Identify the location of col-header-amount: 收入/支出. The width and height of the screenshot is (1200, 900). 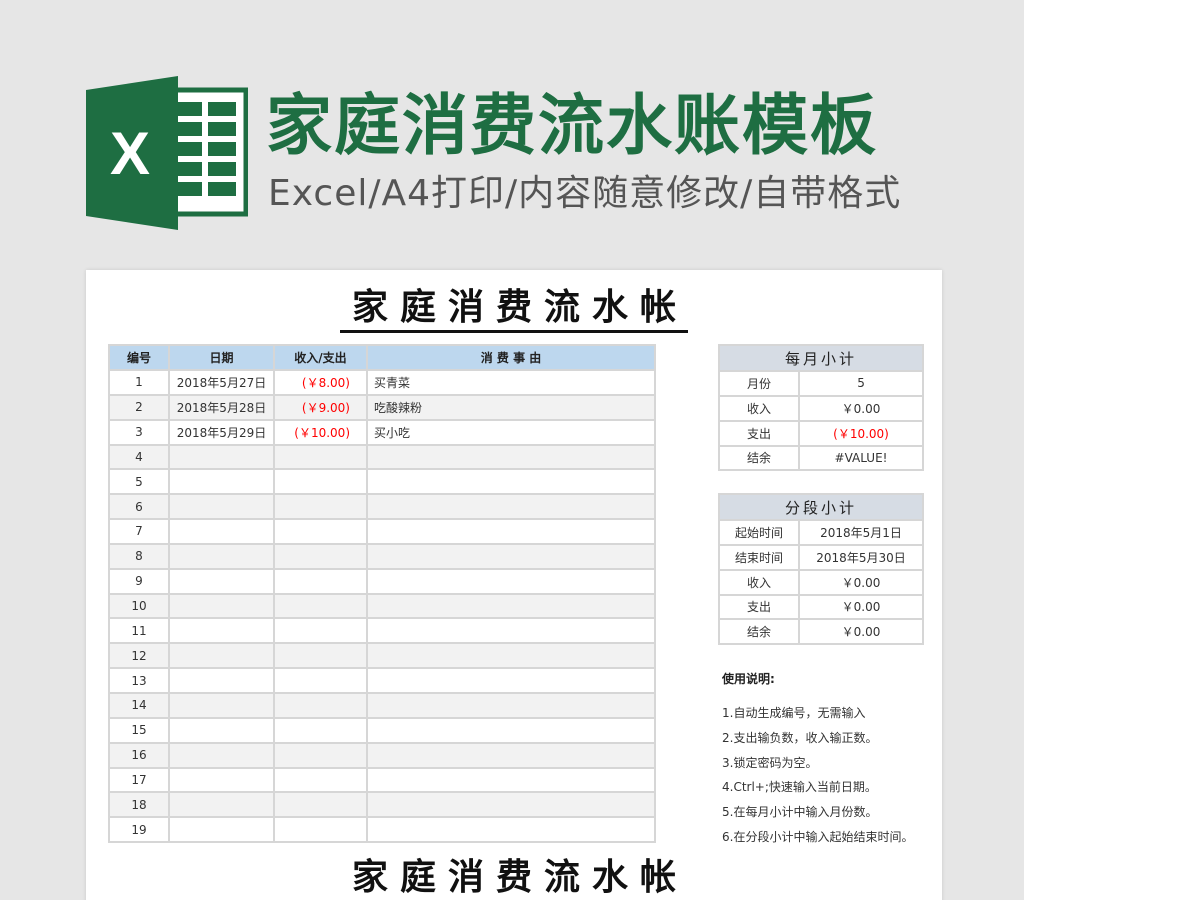
(320, 357).